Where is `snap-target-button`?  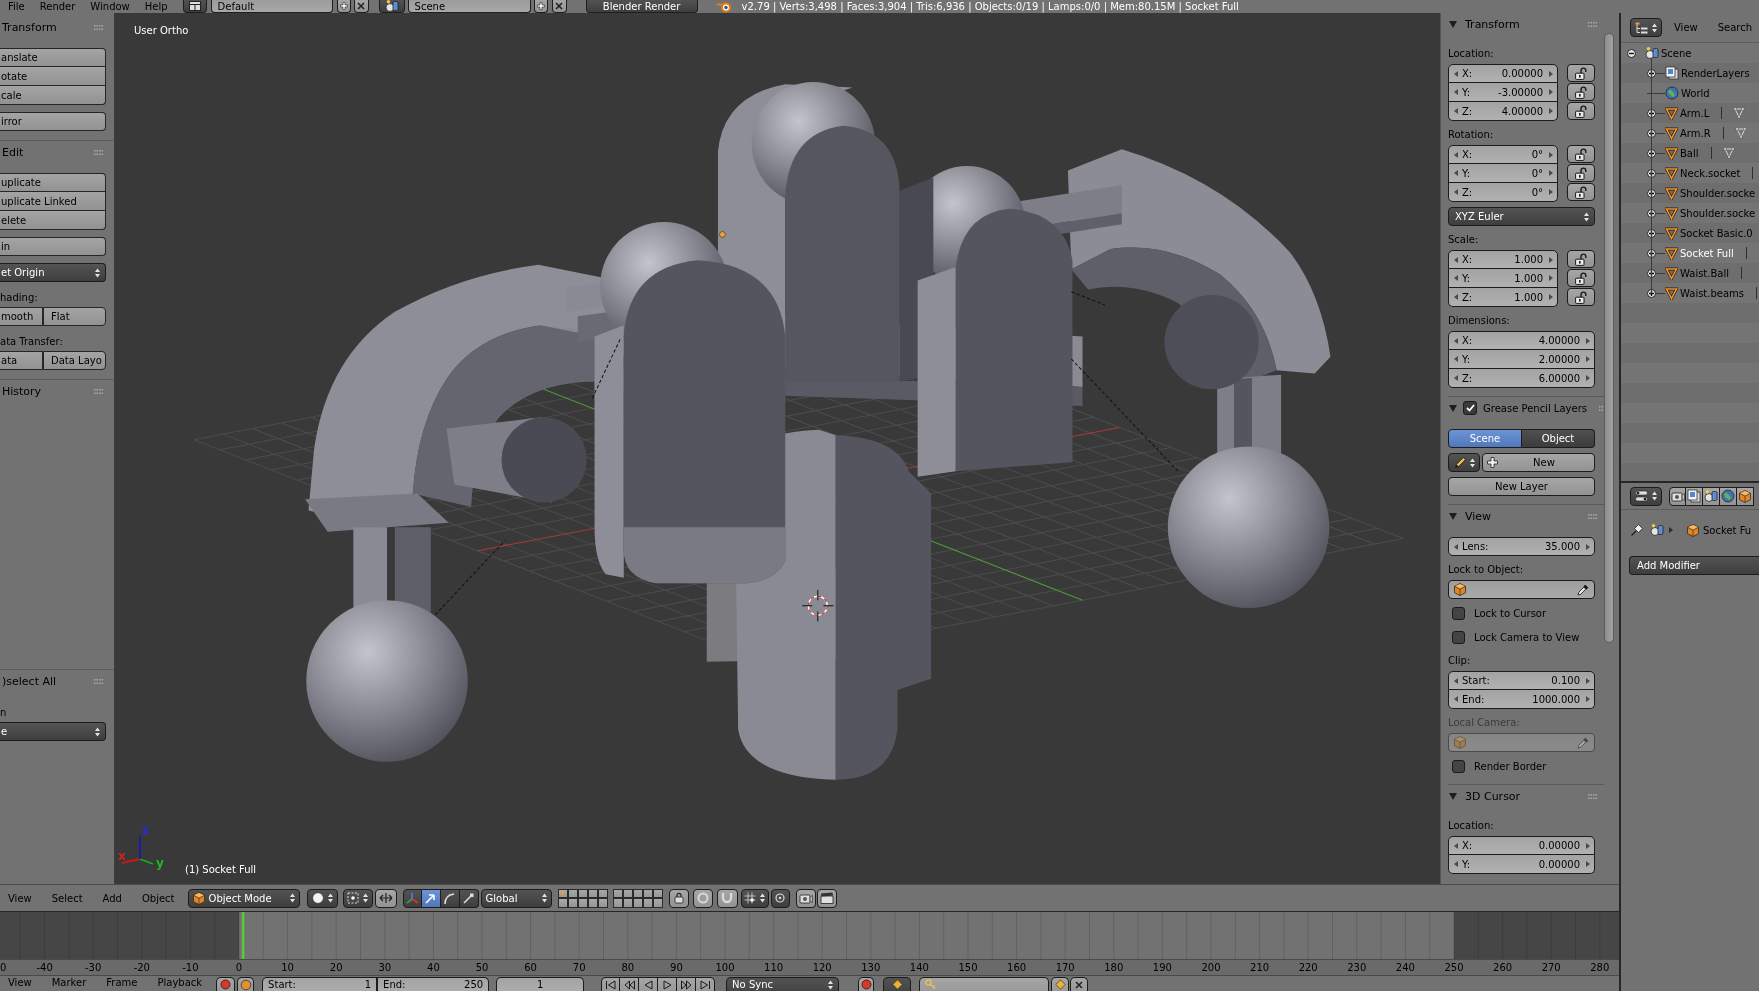 snap-target-button is located at coordinates (780, 898).